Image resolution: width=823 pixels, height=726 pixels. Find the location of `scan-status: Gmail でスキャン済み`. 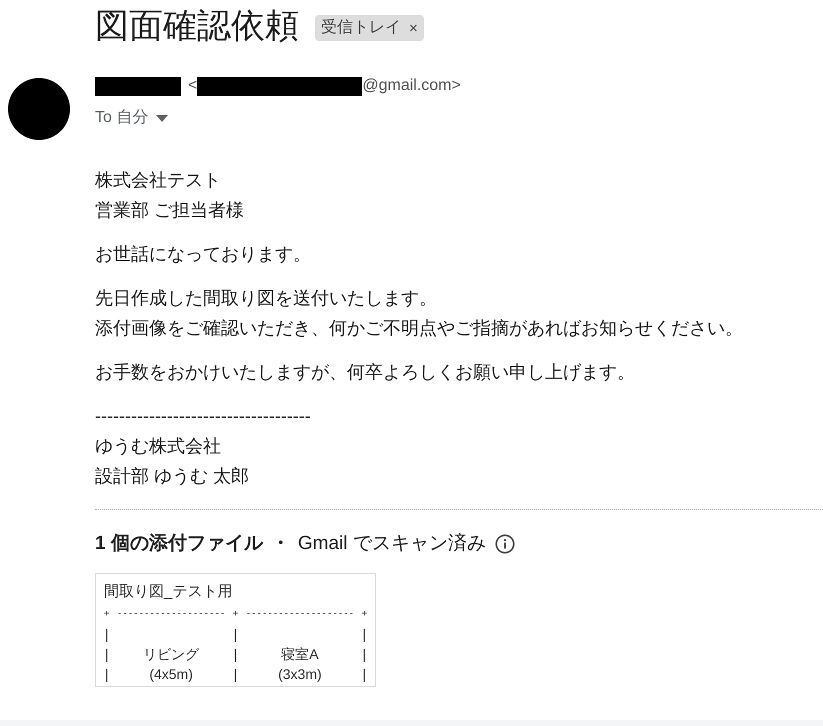

scan-status: Gmail でスキャン済み is located at coordinates (392, 544).